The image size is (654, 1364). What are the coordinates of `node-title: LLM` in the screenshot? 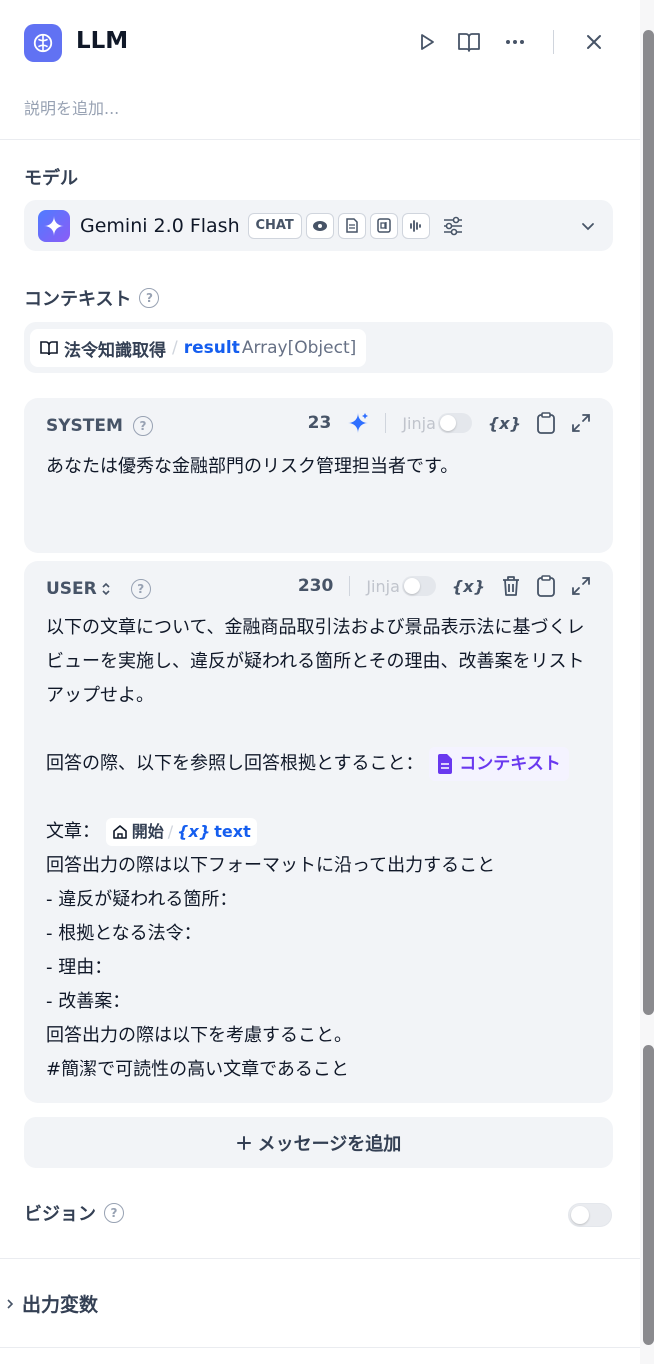 It's located at (102, 41).